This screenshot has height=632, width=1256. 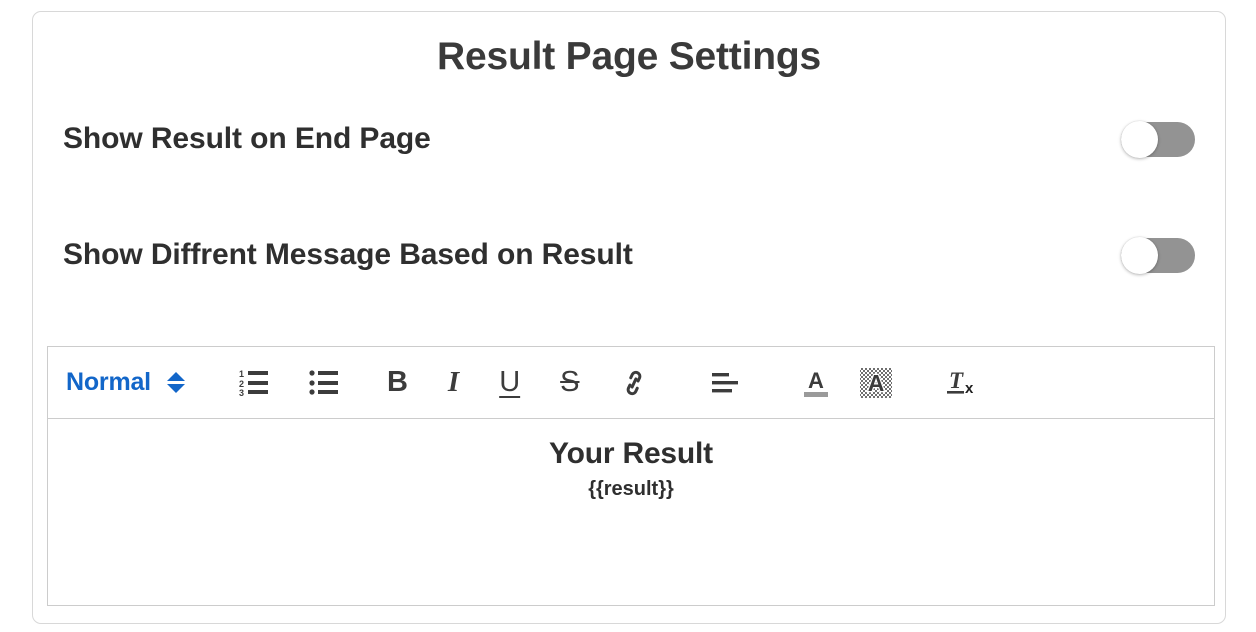 I want to click on link-icon, so click(x=634, y=383).